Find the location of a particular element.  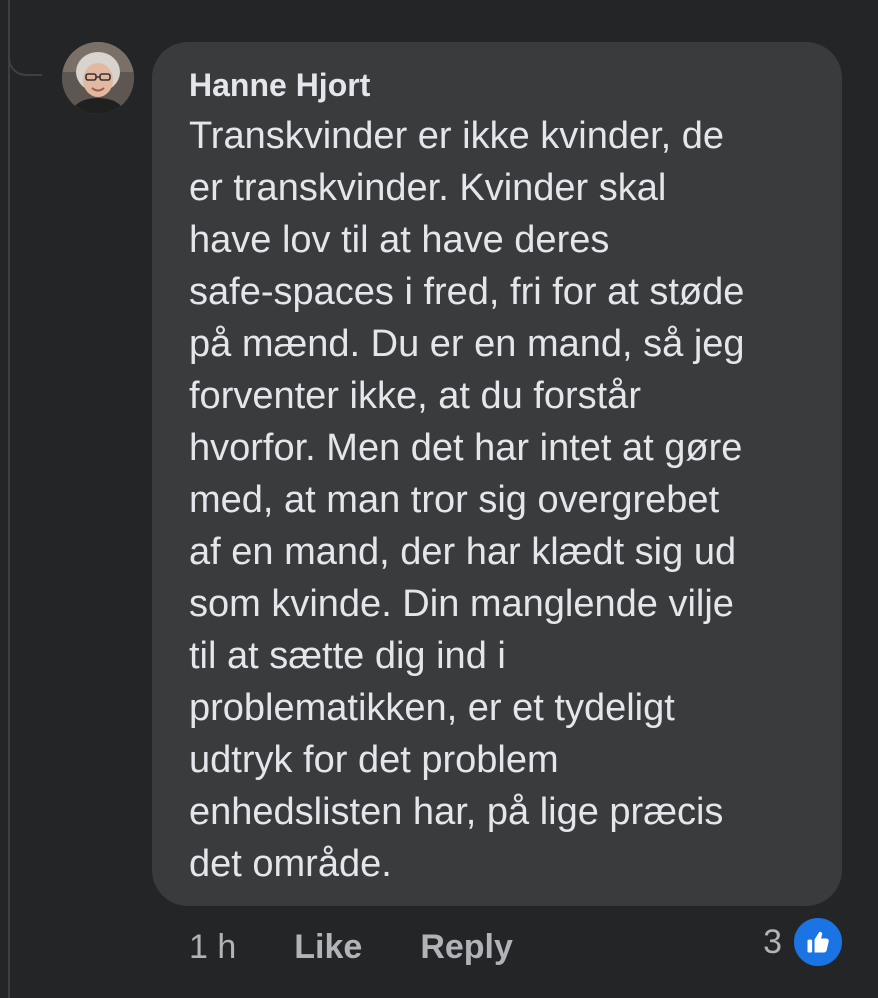

comment-timestamp: 1 h is located at coordinates (212, 947).